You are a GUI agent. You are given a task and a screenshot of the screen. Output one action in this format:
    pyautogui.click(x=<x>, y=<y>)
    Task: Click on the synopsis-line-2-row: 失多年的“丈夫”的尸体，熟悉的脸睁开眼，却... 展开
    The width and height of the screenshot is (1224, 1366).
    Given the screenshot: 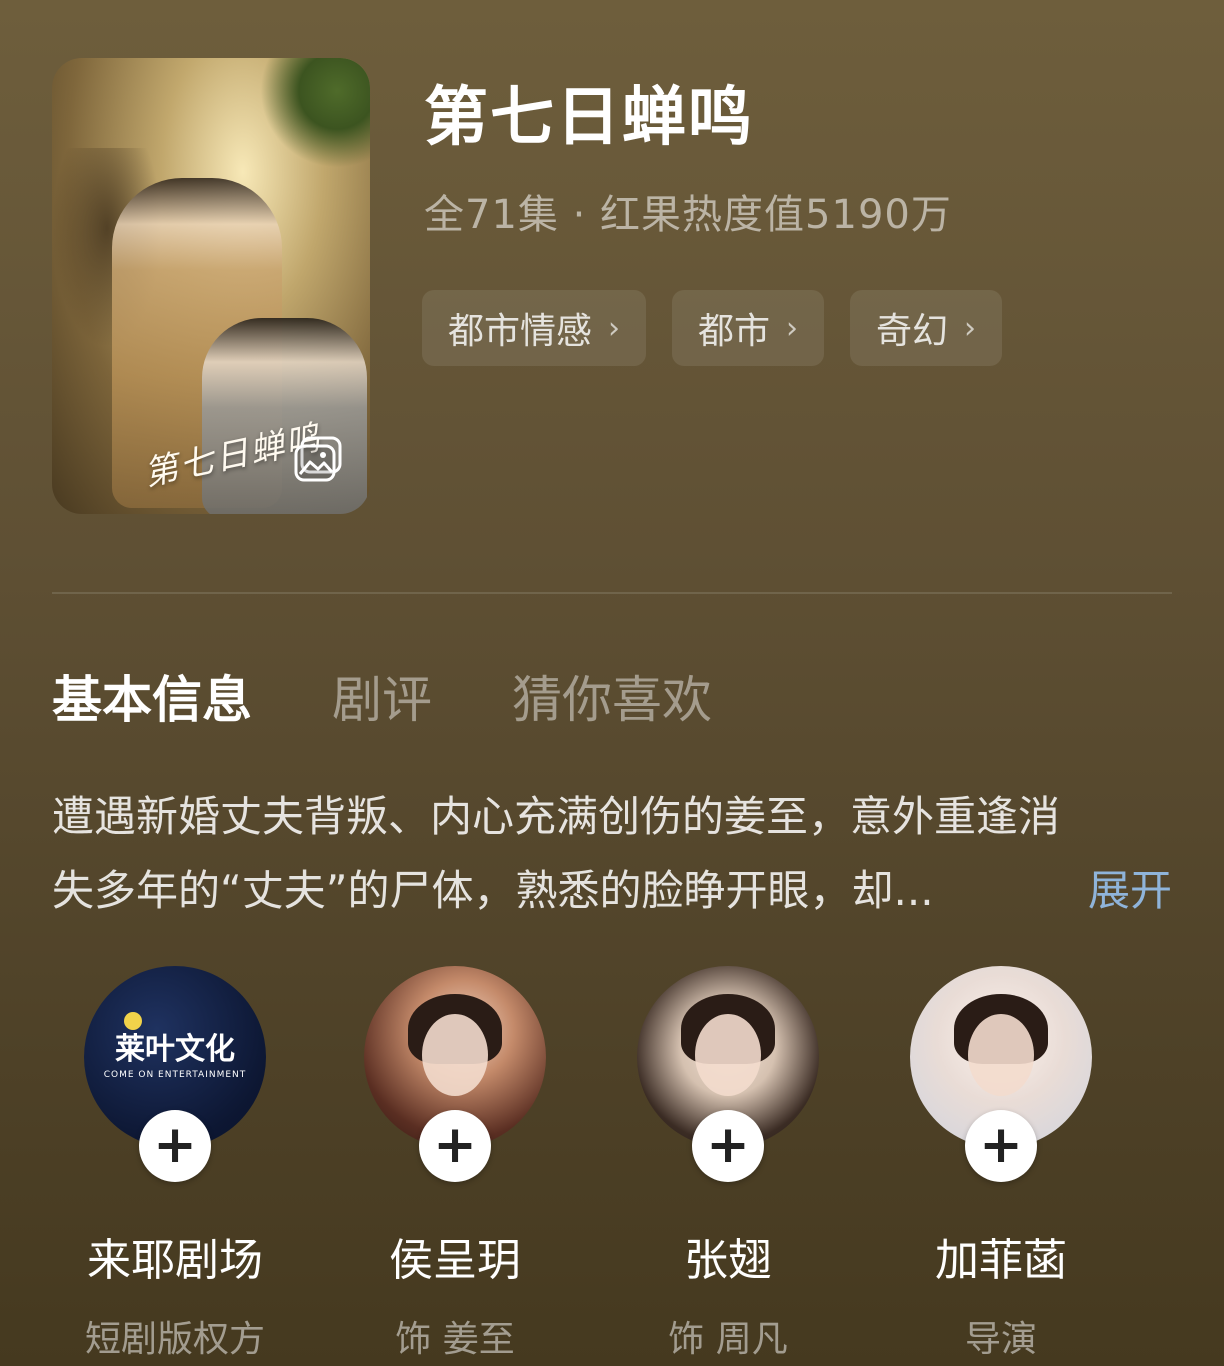 What is the action you would take?
    pyautogui.click(x=612, y=891)
    